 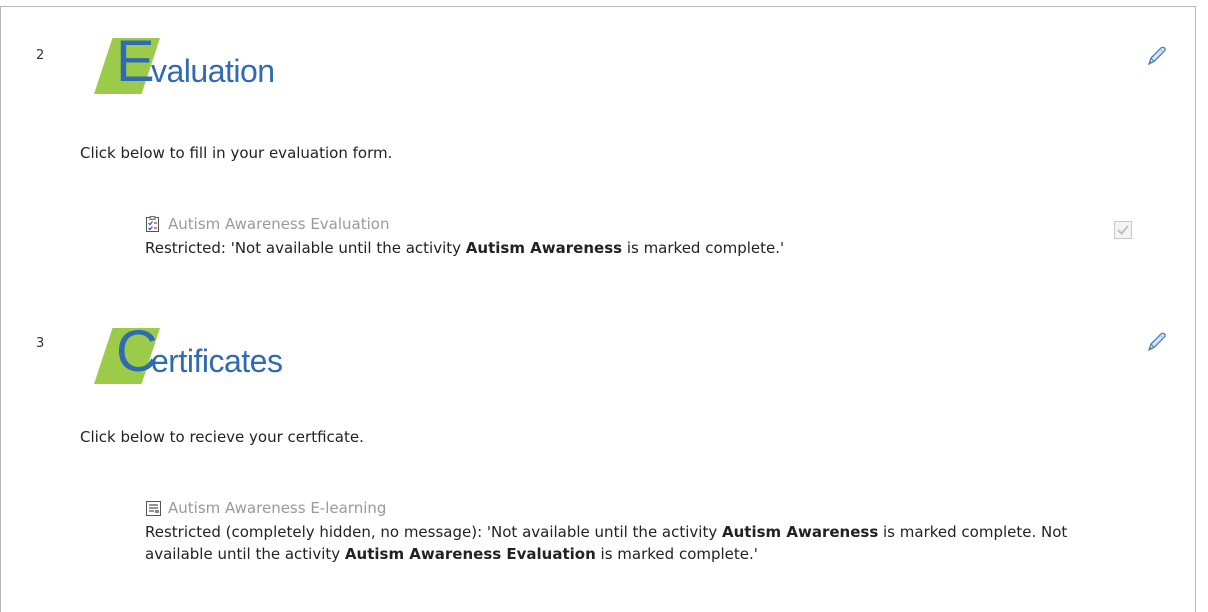 I want to click on feedback-icon, so click(x=152, y=223).